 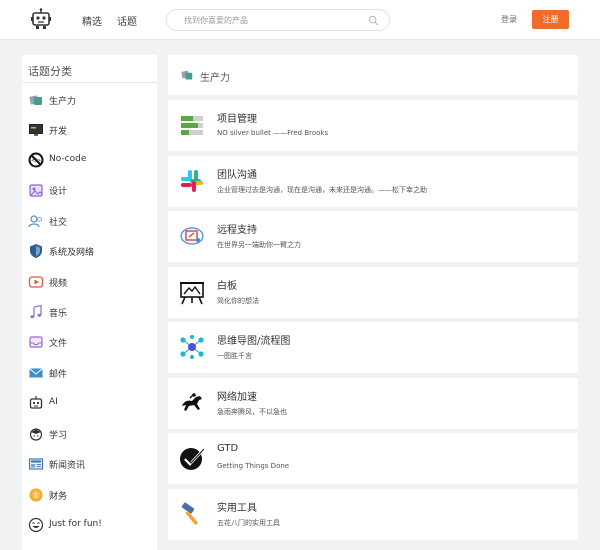 I want to click on card-description: NO silver bullet ——Fred Brooks, so click(x=273, y=133).